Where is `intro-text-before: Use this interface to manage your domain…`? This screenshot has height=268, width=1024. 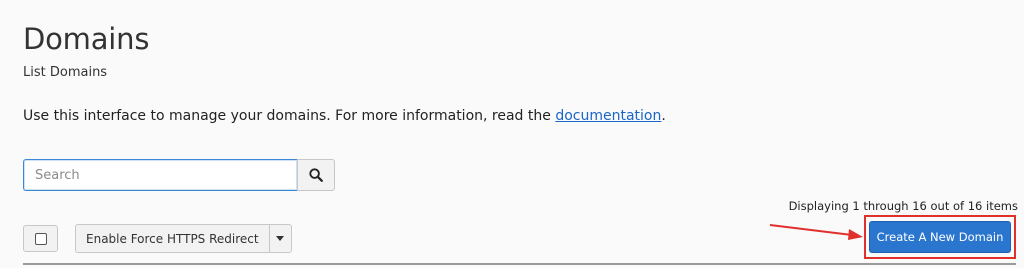 intro-text-before: Use this interface to manage your domain… is located at coordinates (289, 116).